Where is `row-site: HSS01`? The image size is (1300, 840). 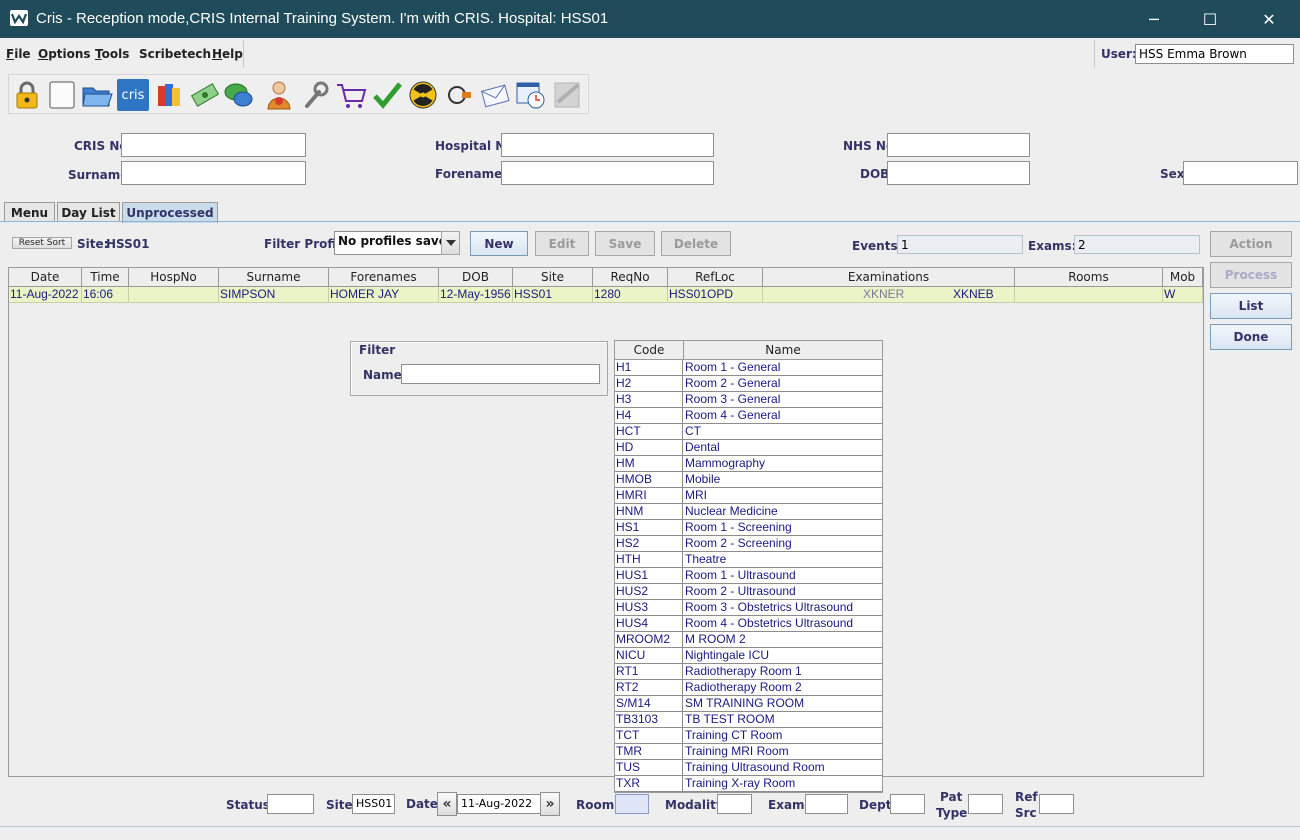
row-site: HSS01 is located at coordinates (553, 295).